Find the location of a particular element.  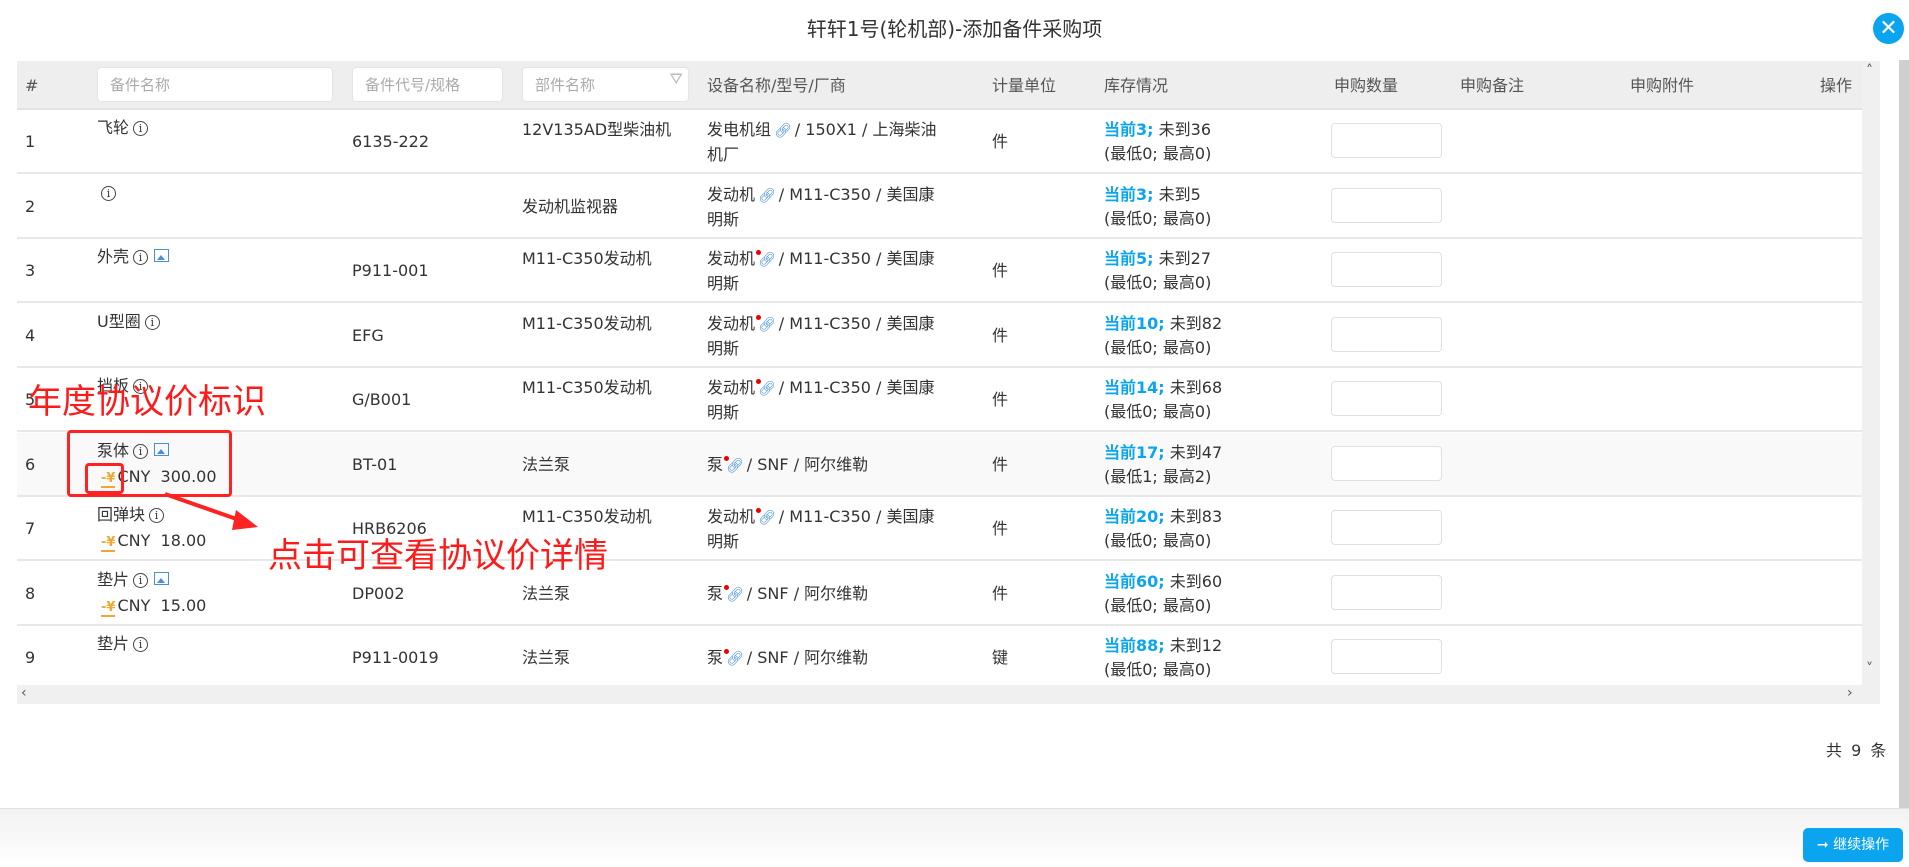

annotation-label-click-detail: 点击可查看协议价详情 is located at coordinates (438, 556).